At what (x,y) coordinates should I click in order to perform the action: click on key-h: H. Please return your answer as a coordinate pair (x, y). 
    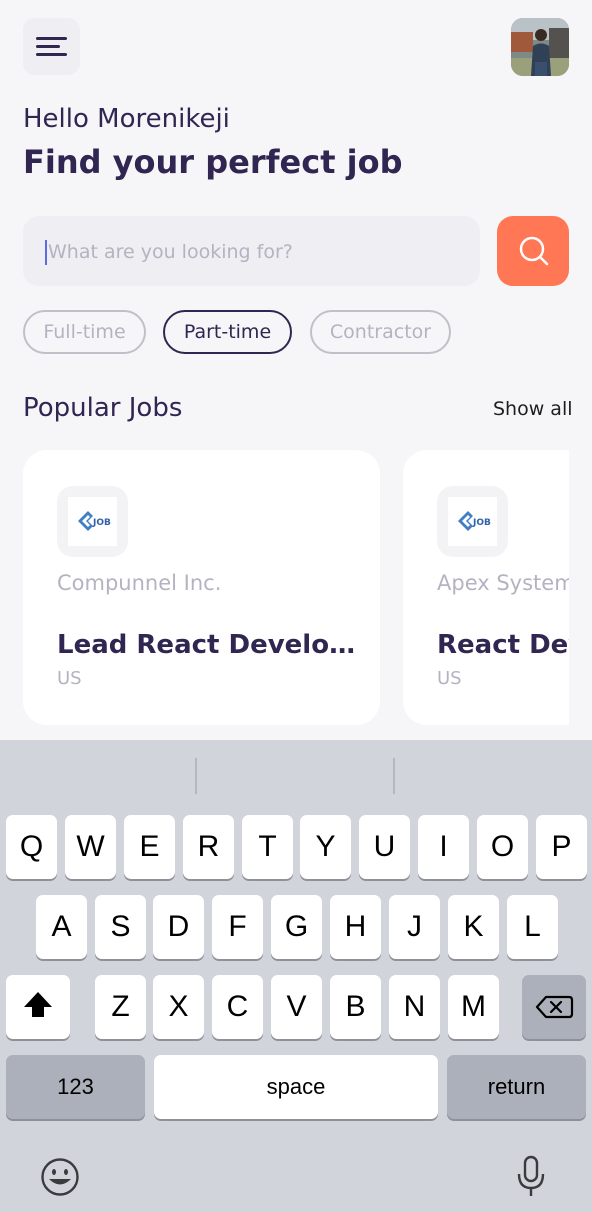
    Looking at the image, I should click on (355, 927).